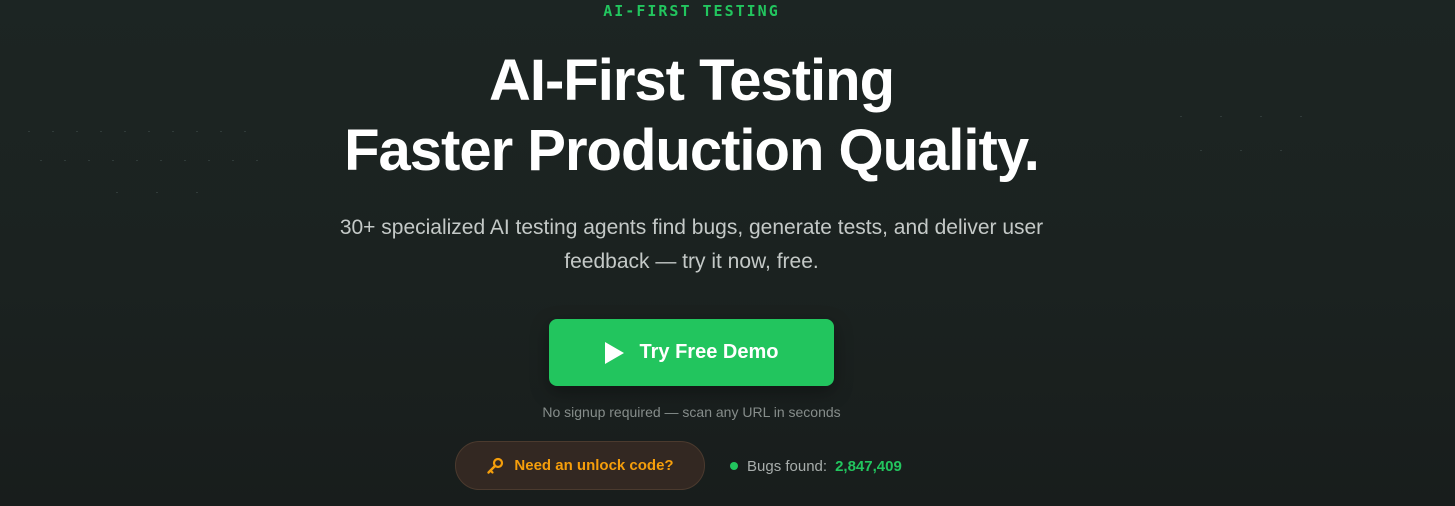  I want to click on bugs-found-count: 2,847,409, so click(868, 466).